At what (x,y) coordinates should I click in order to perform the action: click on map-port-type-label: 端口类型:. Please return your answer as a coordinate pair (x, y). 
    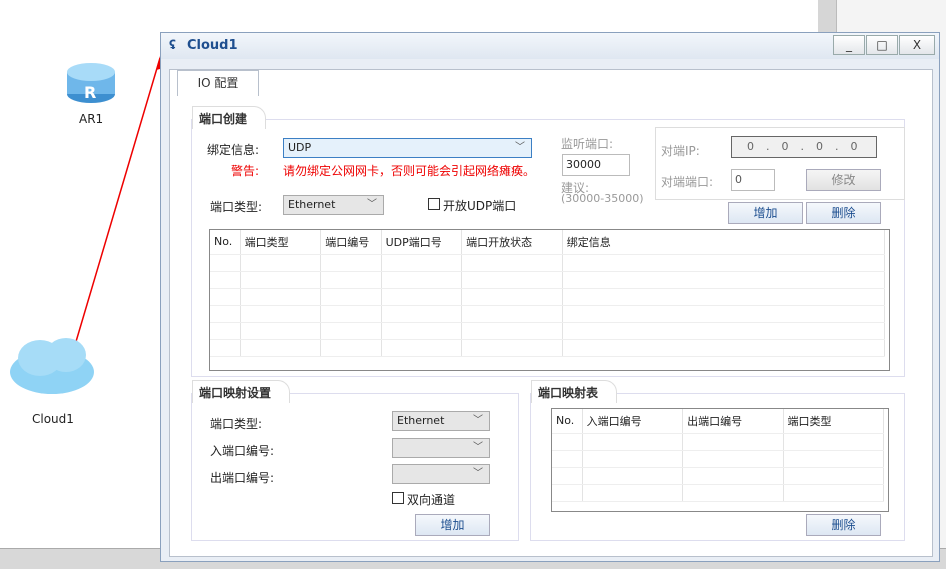
    Looking at the image, I should click on (236, 424).